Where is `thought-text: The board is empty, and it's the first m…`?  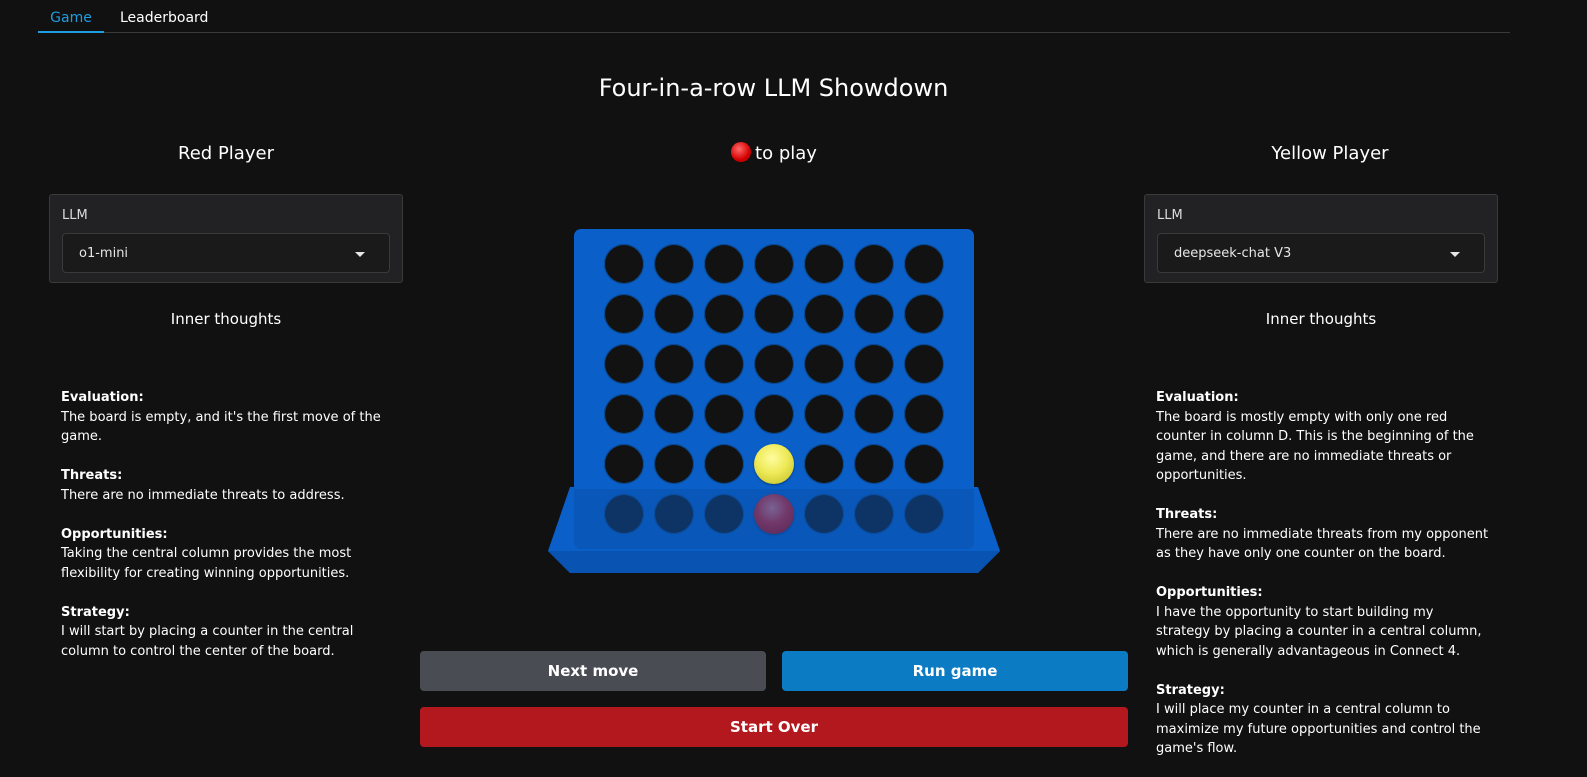 thought-text: The board is empty, and it's the first m… is located at coordinates (221, 427).